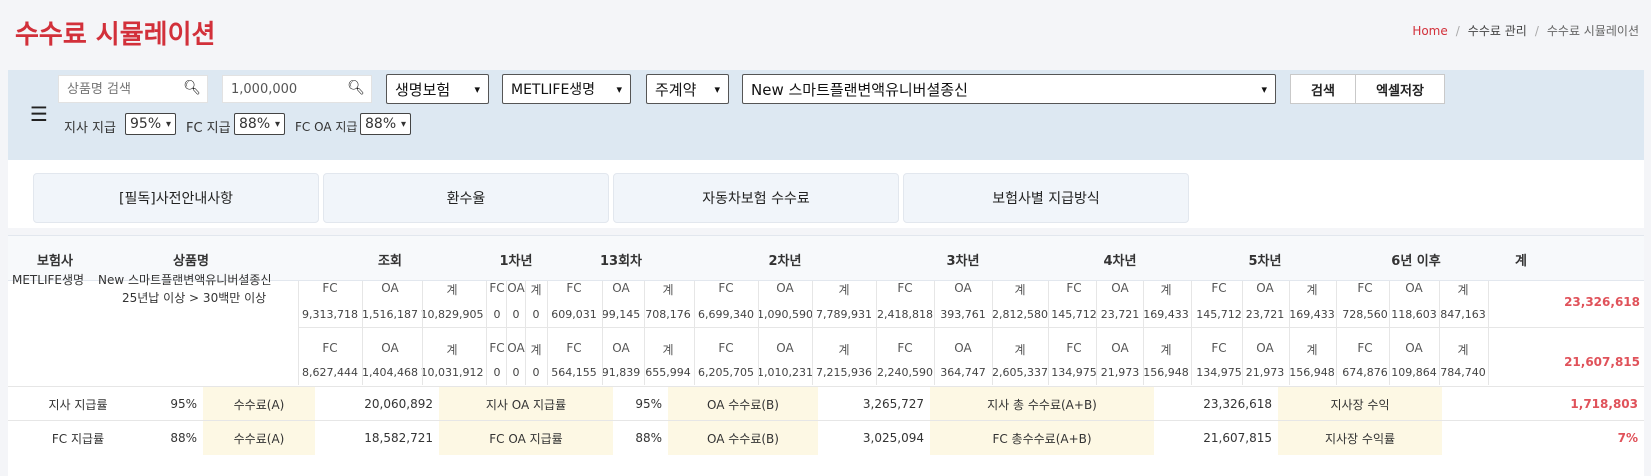 This screenshot has width=1651, height=476. What do you see at coordinates (326, 127) in the screenshot?
I see `fc-oa-pay-label: FC OA 지급` at bounding box center [326, 127].